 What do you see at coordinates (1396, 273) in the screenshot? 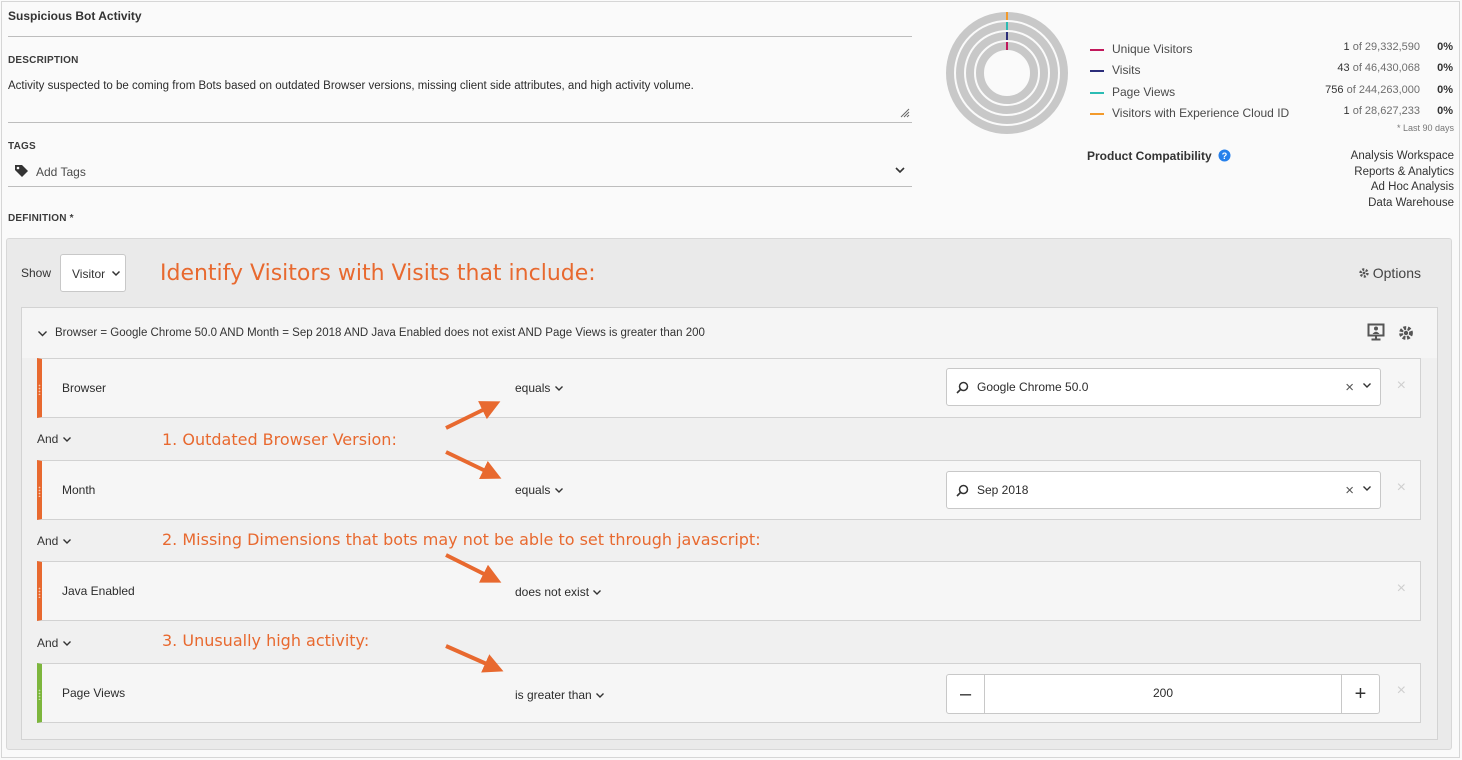
I see `options-label: Options` at bounding box center [1396, 273].